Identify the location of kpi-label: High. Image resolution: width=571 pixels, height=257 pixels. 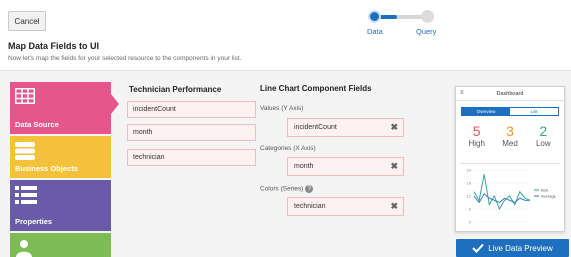
(476, 143).